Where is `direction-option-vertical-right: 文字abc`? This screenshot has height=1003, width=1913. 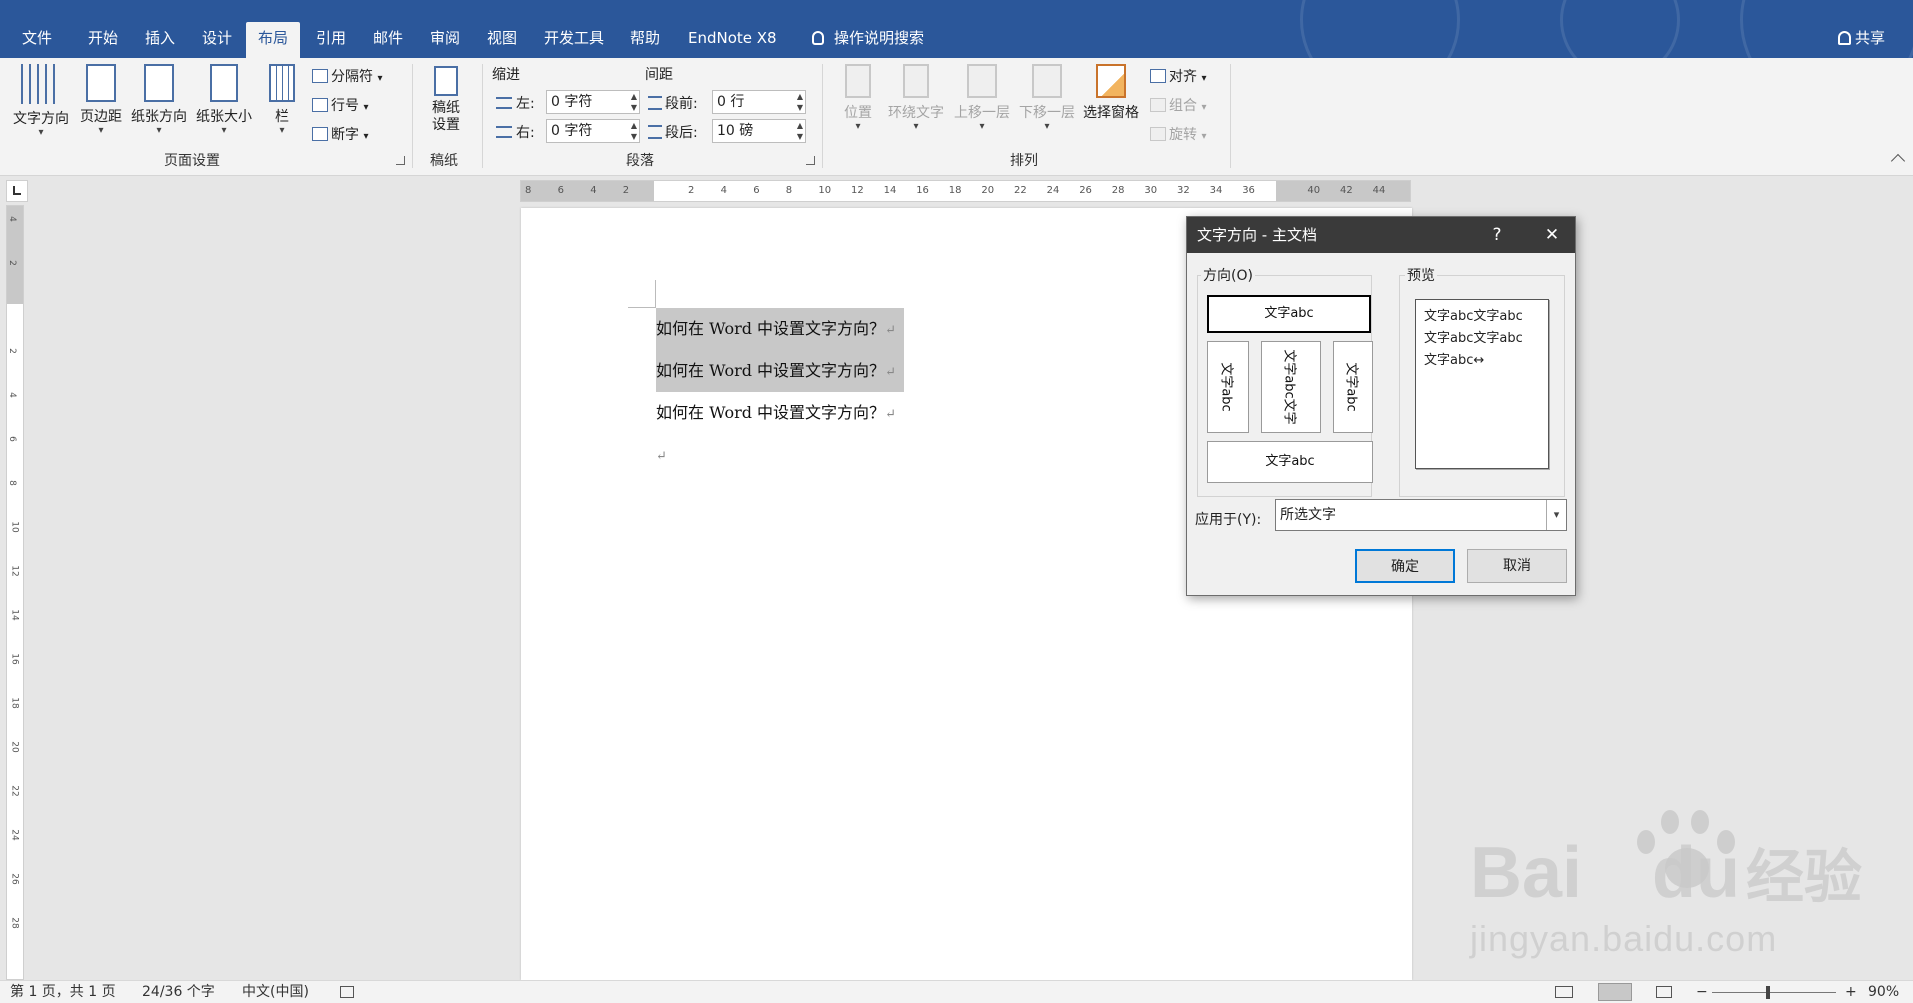
direction-option-vertical-right: 文字abc is located at coordinates (1353, 387).